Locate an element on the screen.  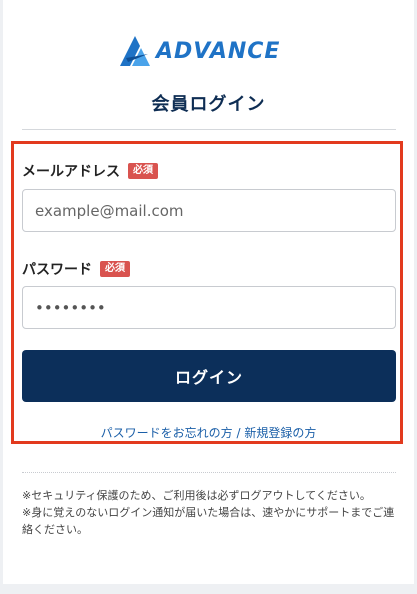
page-footer-strip is located at coordinates (208, 589).